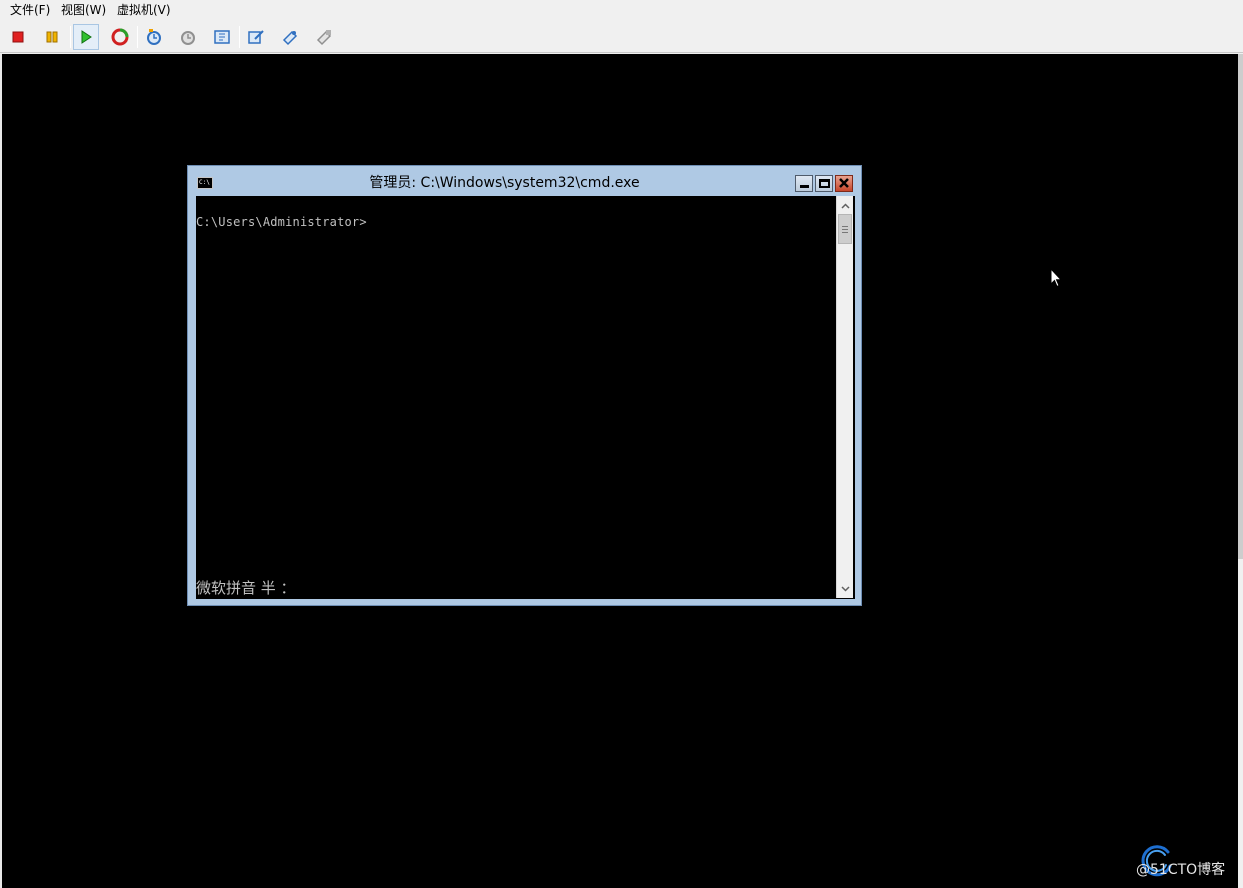 The height and width of the screenshot is (888, 1243). I want to click on checkpoint-button, so click(154, 37).